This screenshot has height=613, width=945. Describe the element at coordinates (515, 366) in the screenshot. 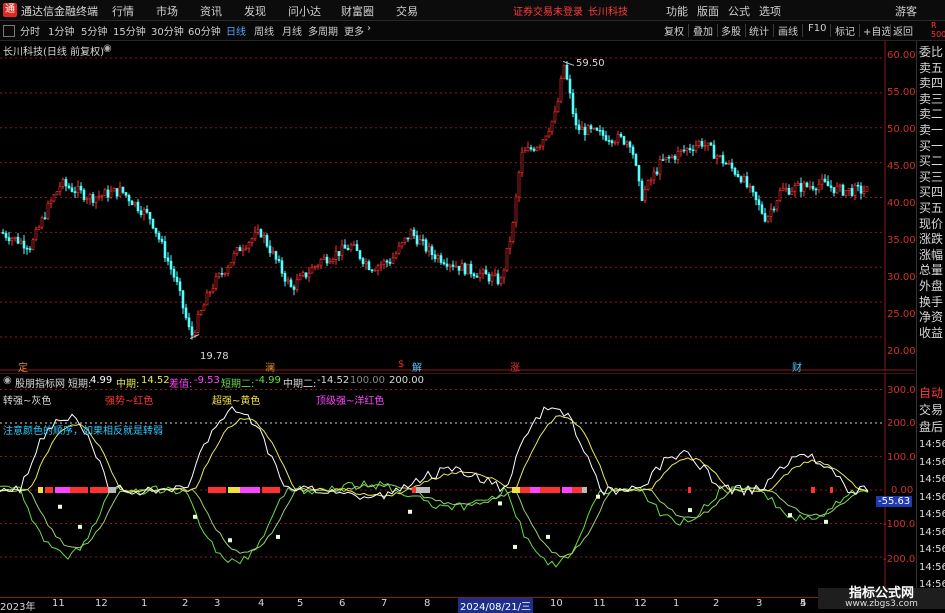

I see `event-marker: 涨` at that location.